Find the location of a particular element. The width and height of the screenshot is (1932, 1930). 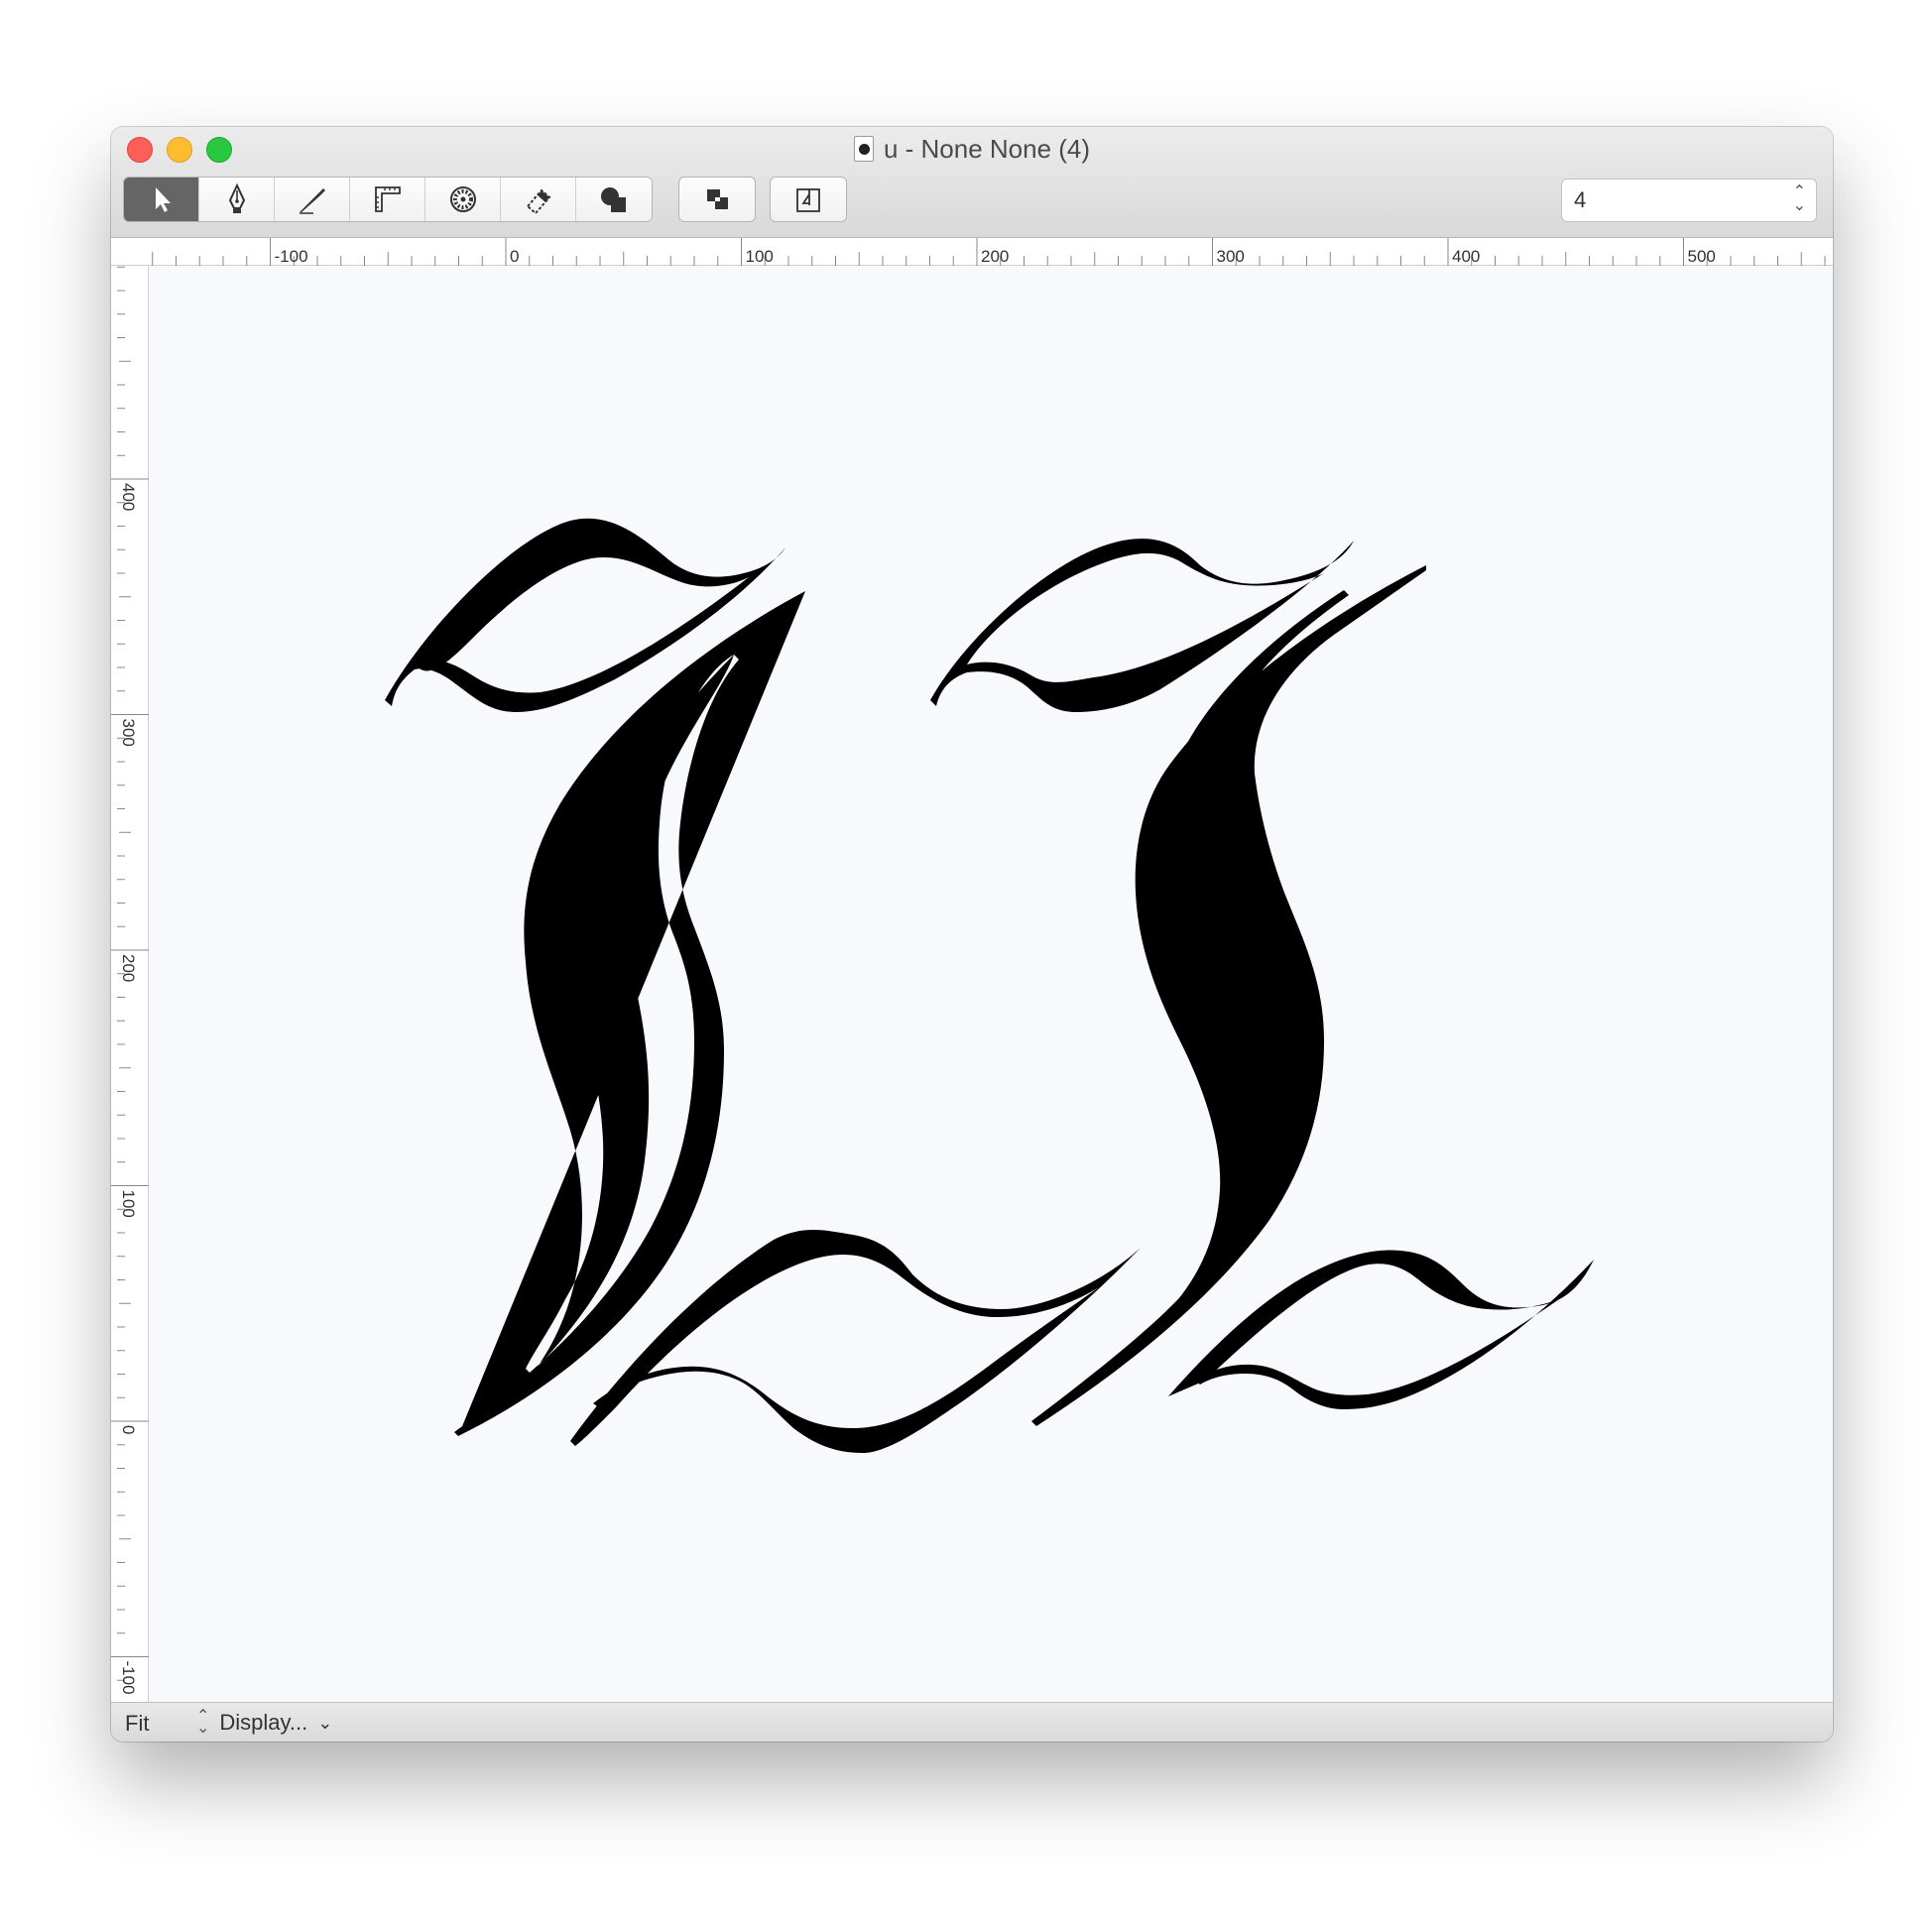

knife-icon is located at coordinates (312, 201).